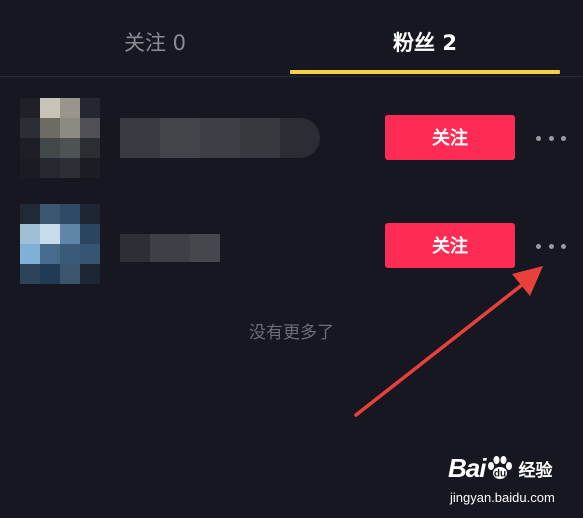  What do you see at coordinates (535, 470) in the screenshot?
I see `watermark-jingyan-text: 经验` at bounding box center [535, 470].